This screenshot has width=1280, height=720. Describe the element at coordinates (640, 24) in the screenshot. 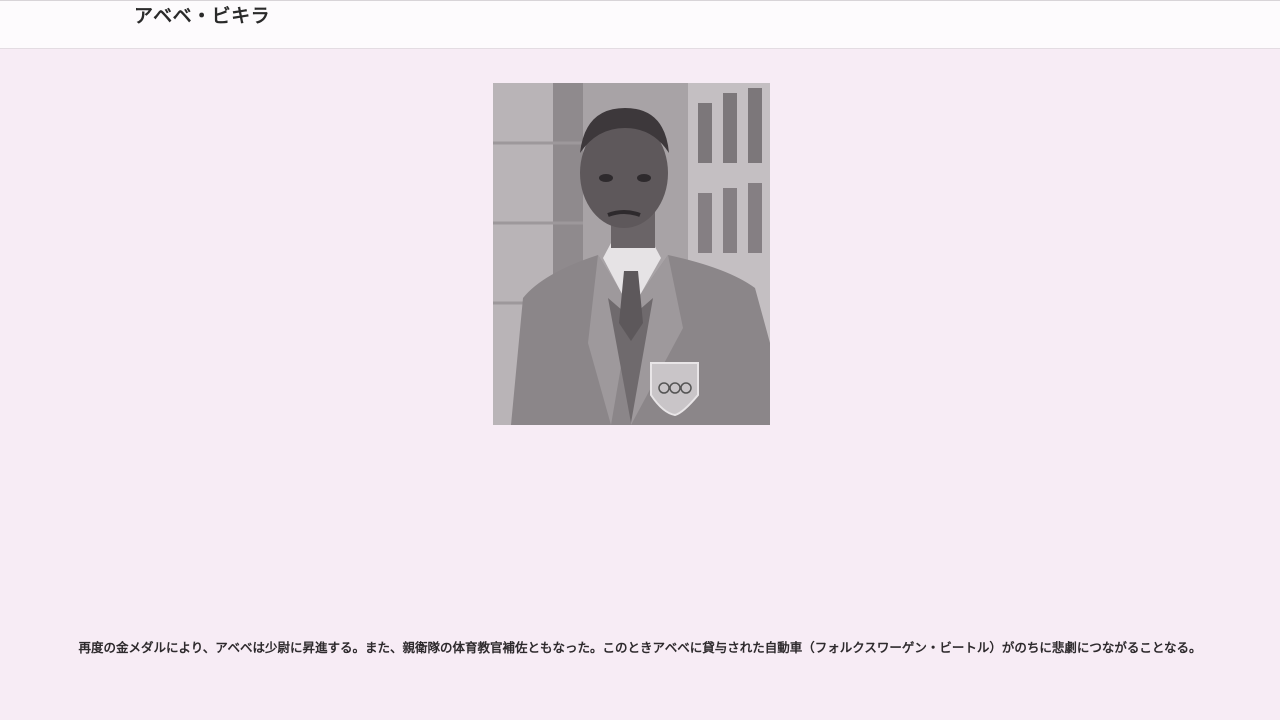

I see `header-bar: アベベ・ビキラ` at that location.